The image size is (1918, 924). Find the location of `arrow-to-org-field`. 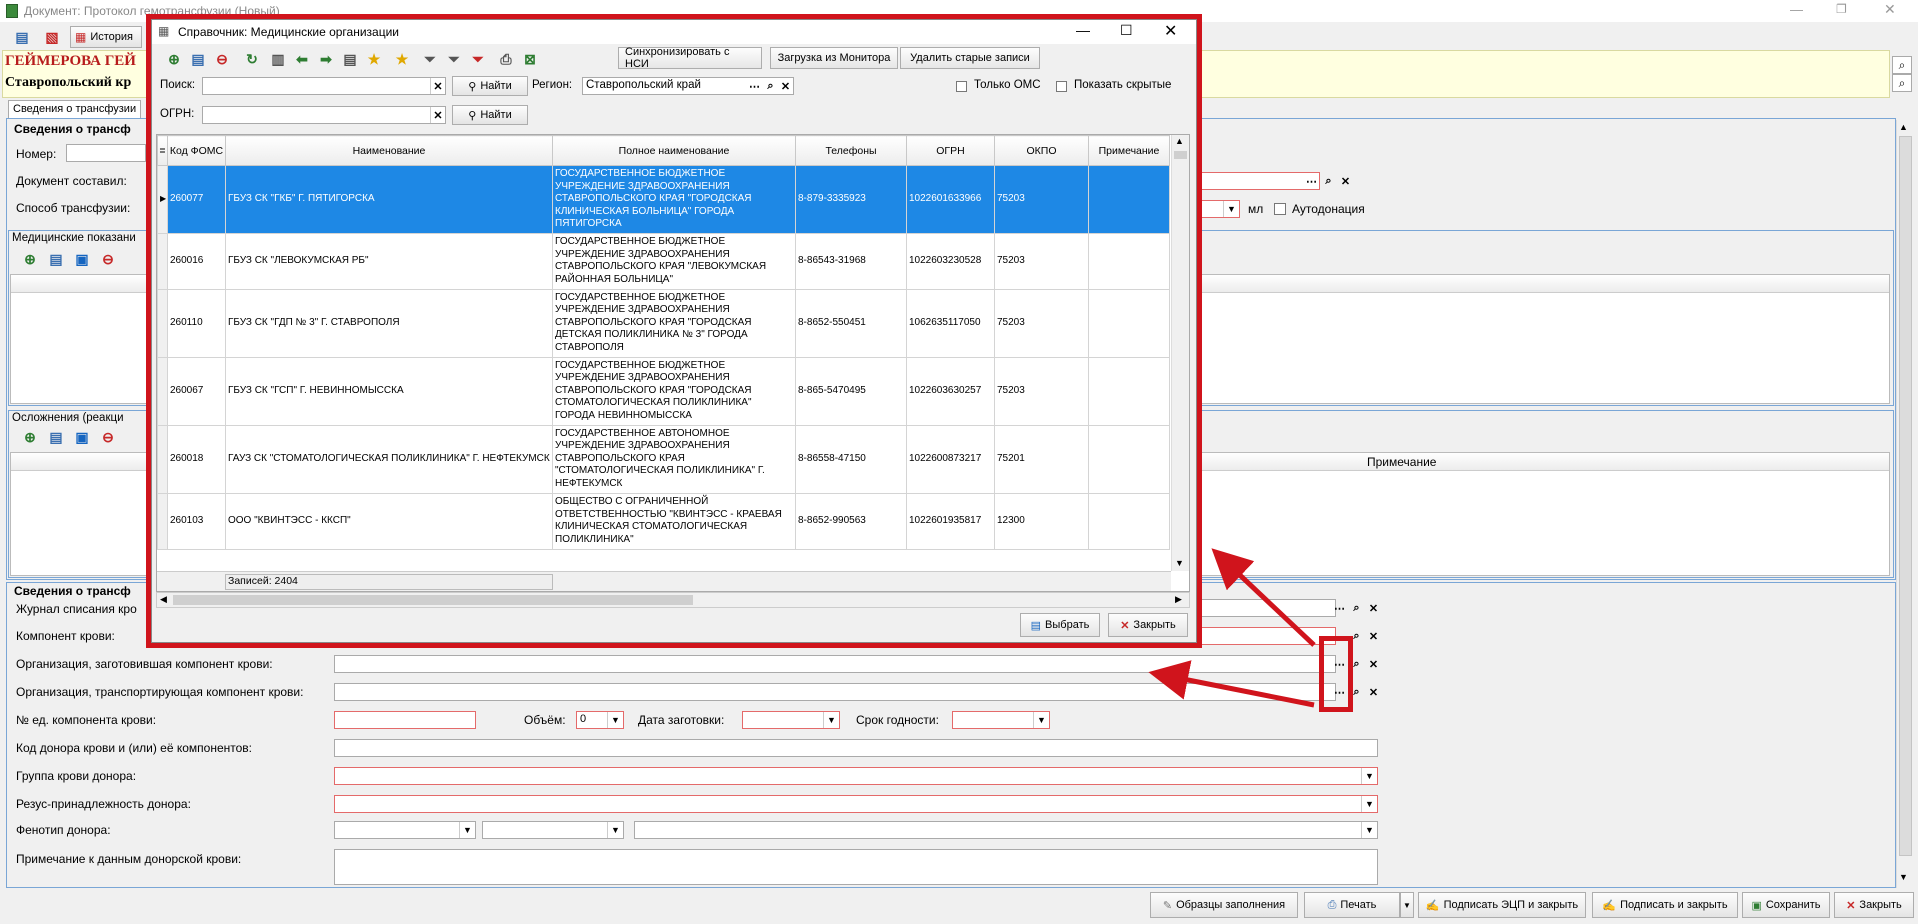

arrow-to-org-field is located at coordinates (1231, 684).